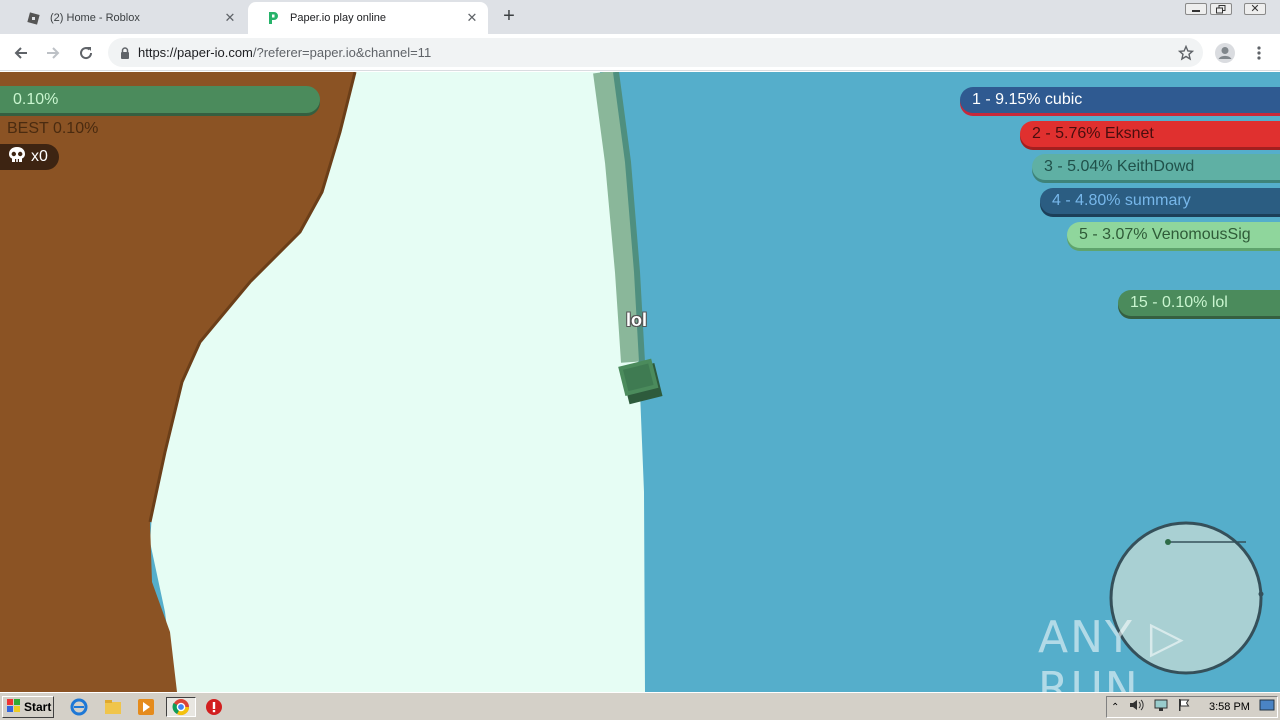 Image resolution: width=1280 pixels, height=720 pixels. I want to click on windows-taskbar: Start ⌃ 3:58 PM, so click(640, 706).